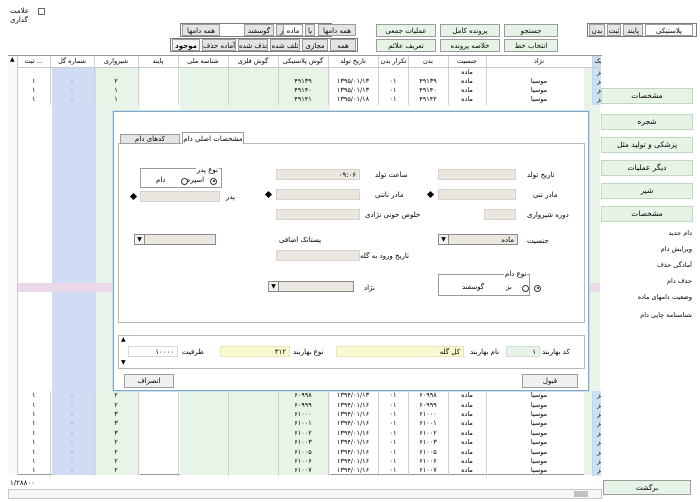 The width and height of the screenshot is (700, 502). I want to click on table-row: ۱ ۰ ۱ ۴۹۱۴۱ ۱۳۹۵/۰۱/۱۸ ۰۱ ۴۹۱۴۲ ماده موسیا بز, so click(313, 100).